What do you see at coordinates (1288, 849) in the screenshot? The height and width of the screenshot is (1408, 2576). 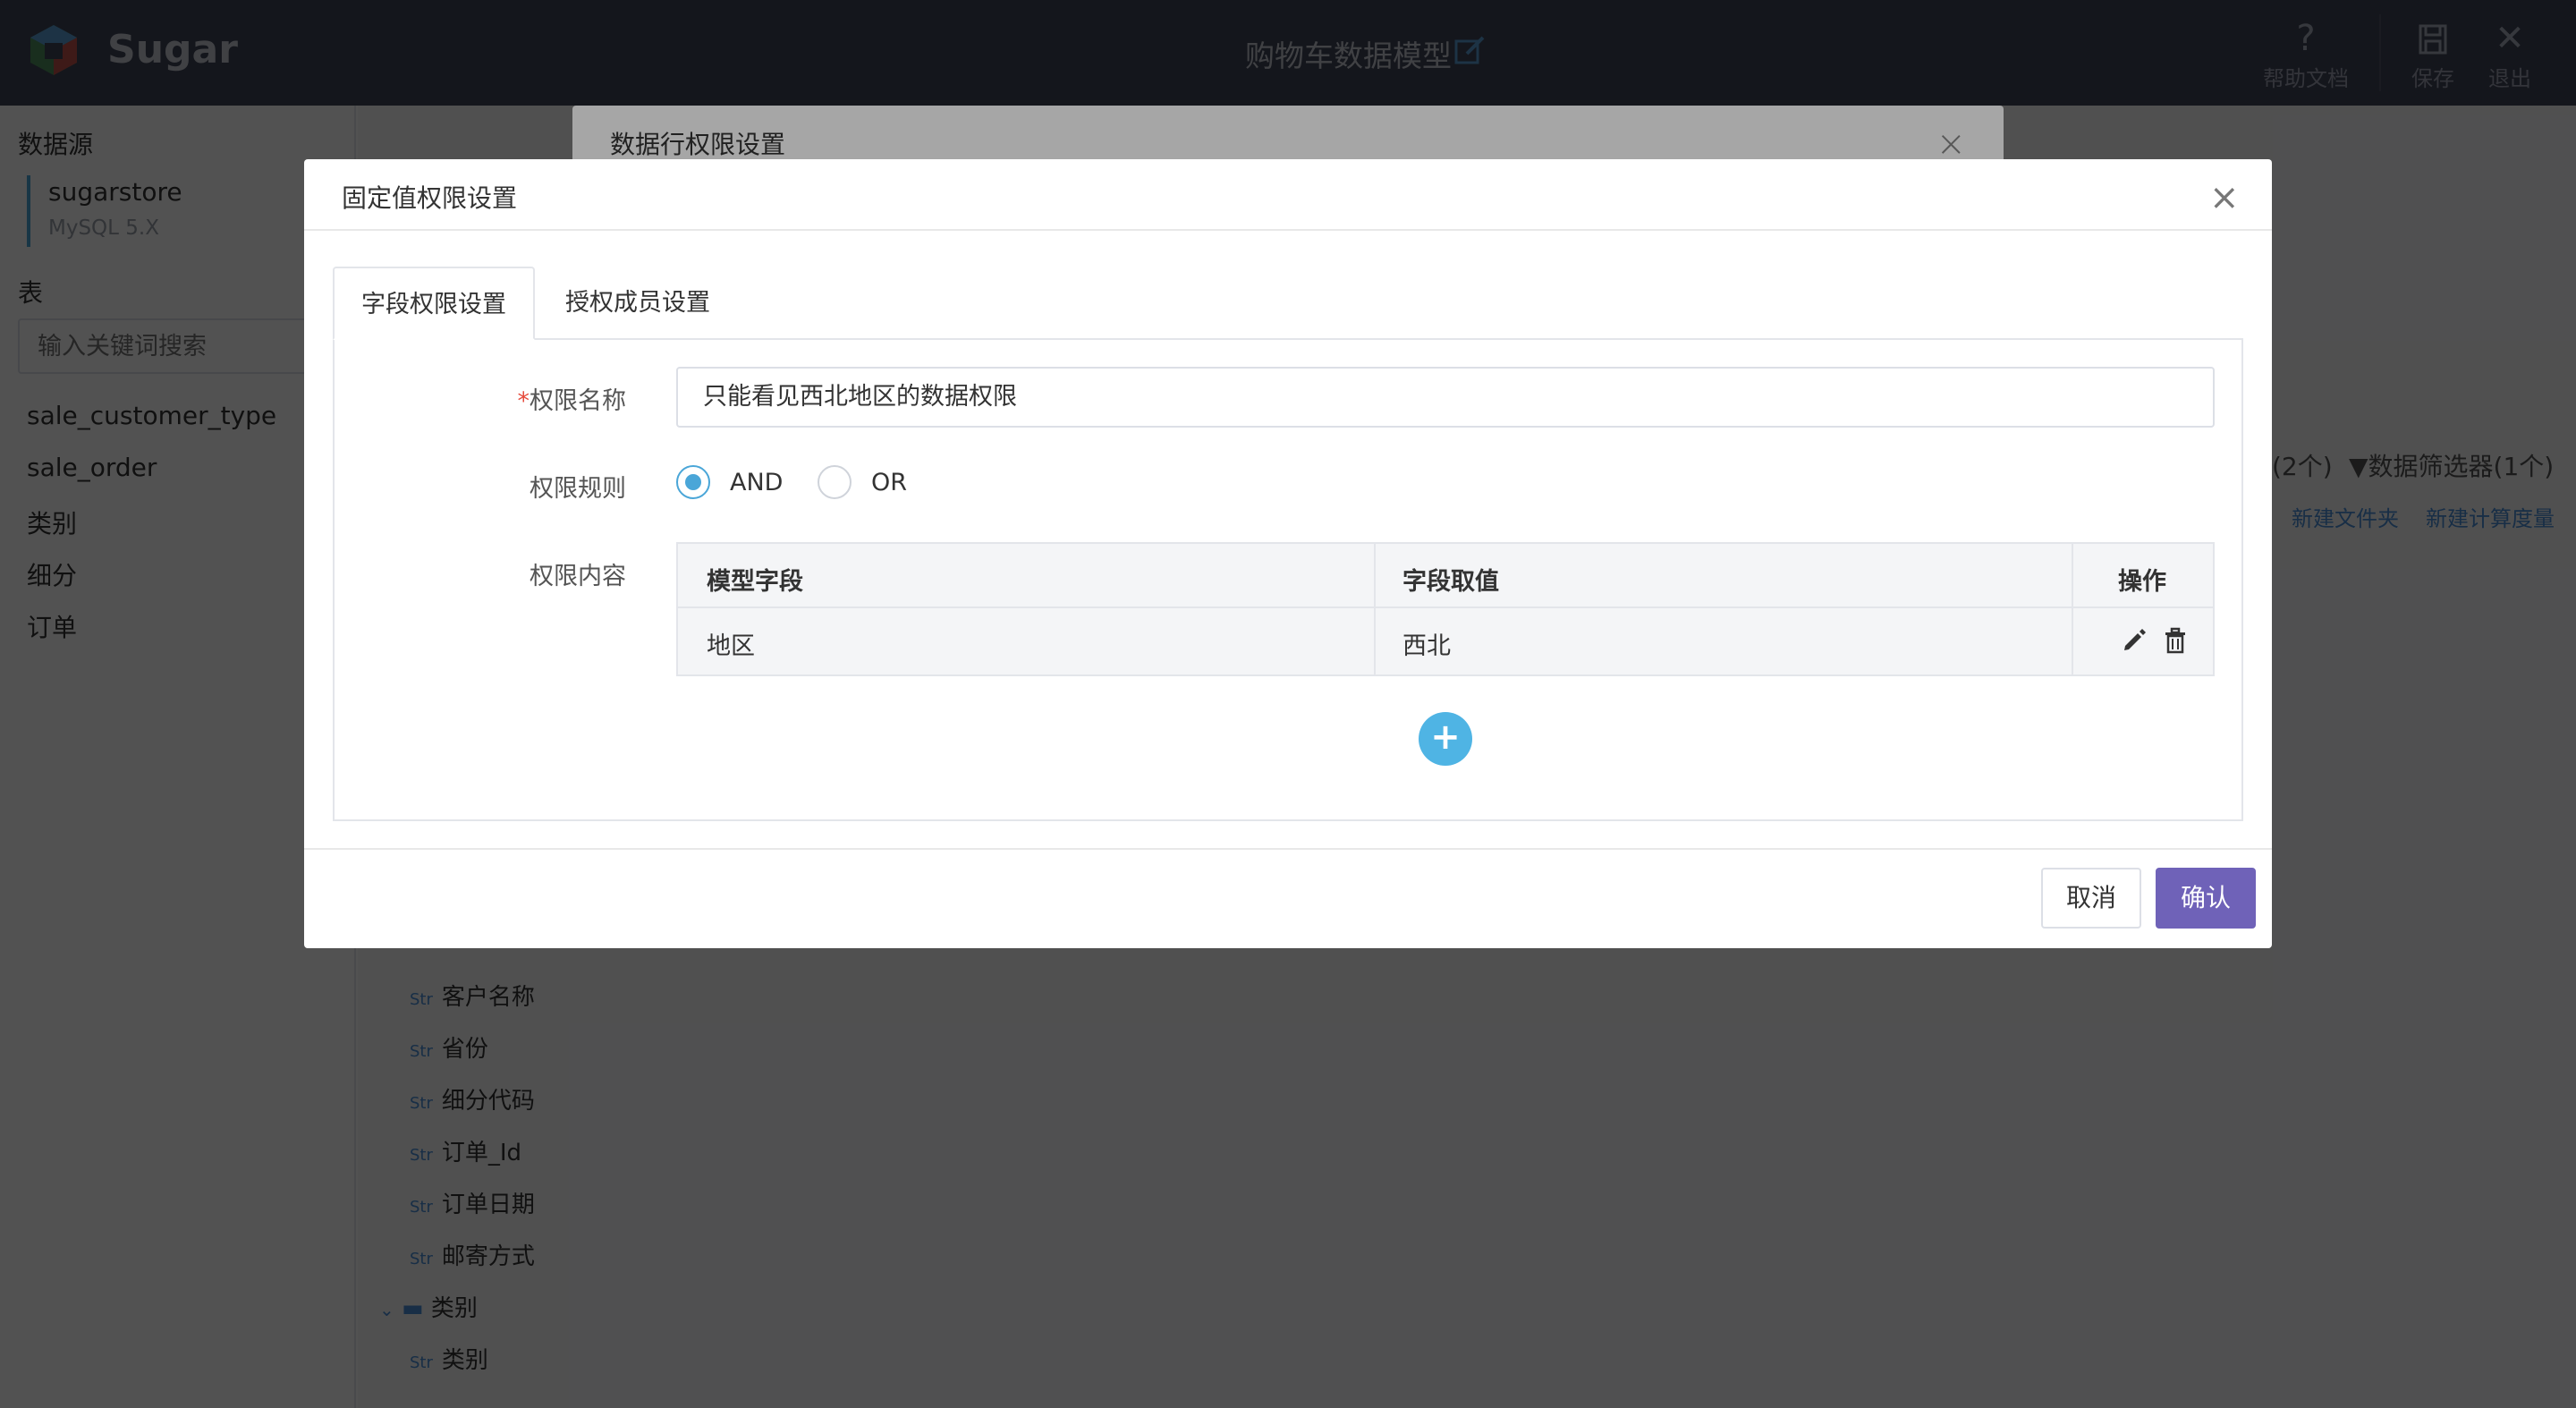 I see `dialog-footer-divider` at bounding box center [1288, 849].